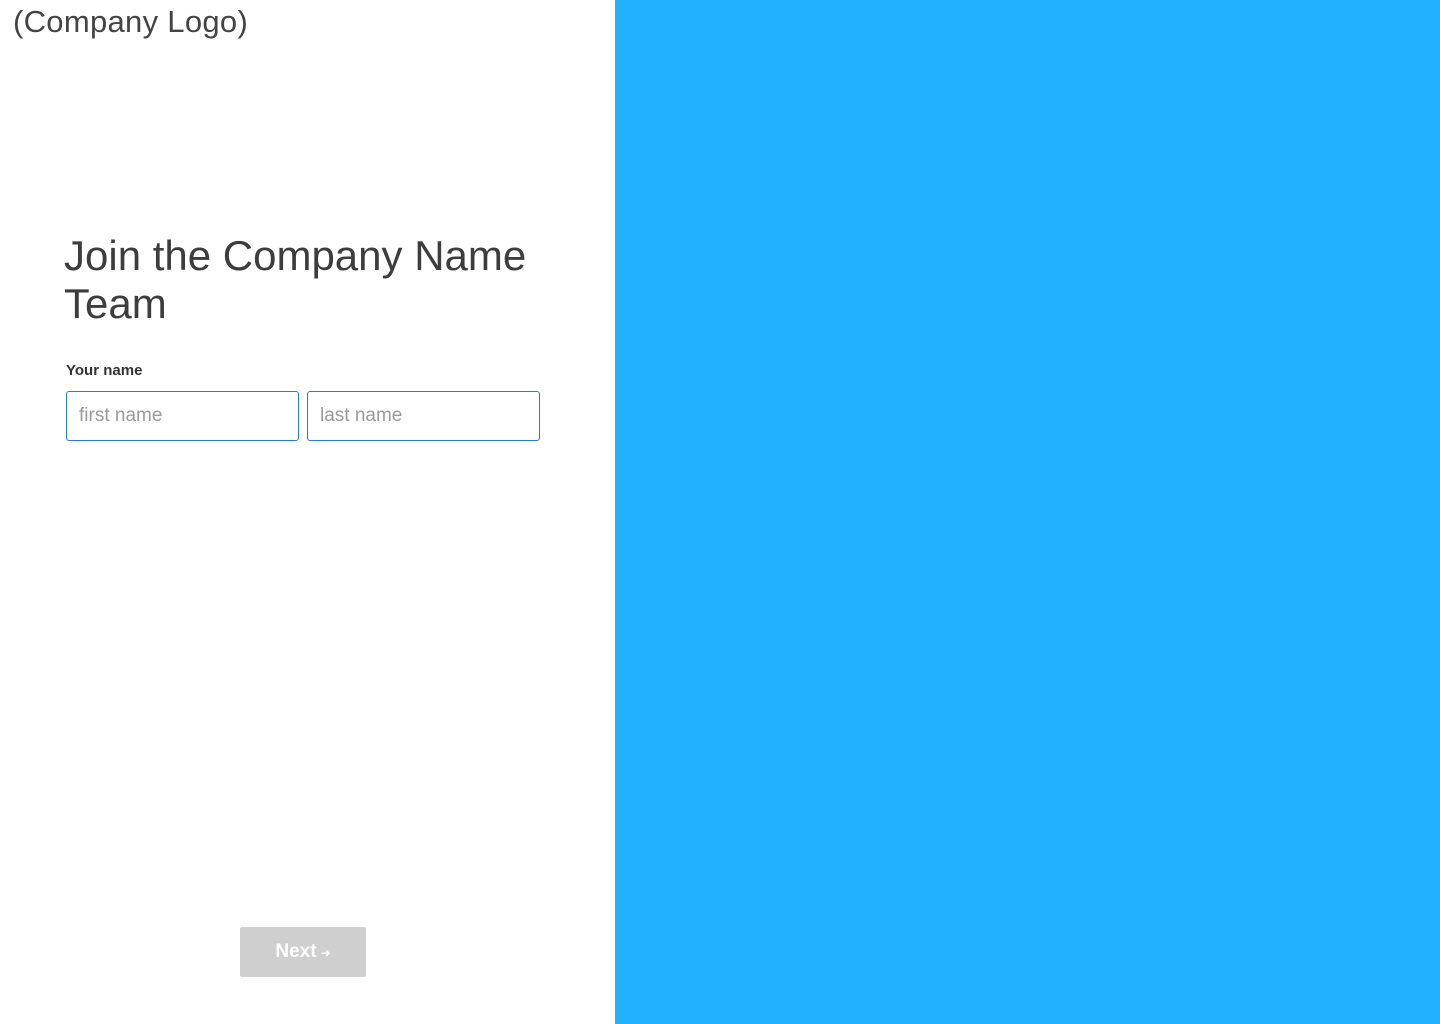 This screenshot has height=1024, width=1440. Describe the element at coordinates (104, 370) in the screenshot. I see `your-name-label: Your name` at that location.